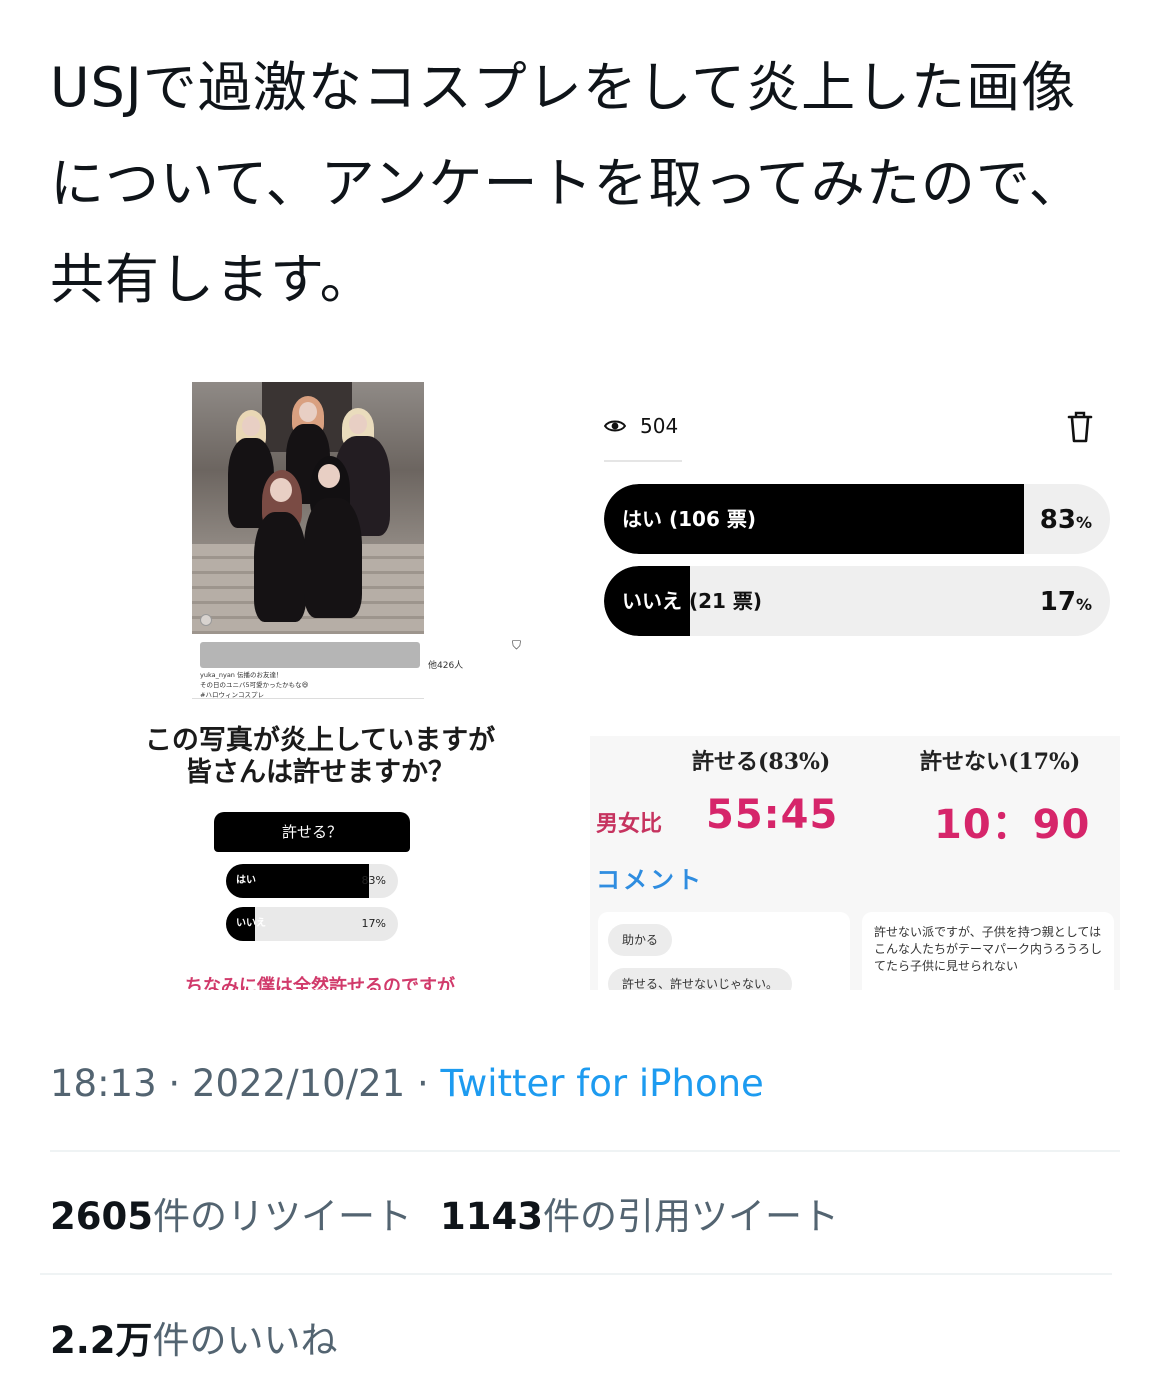  Describe the element at coordinates (1012, 825) in the screenshot. I see `ratio-disallow: 10：90` at that location.